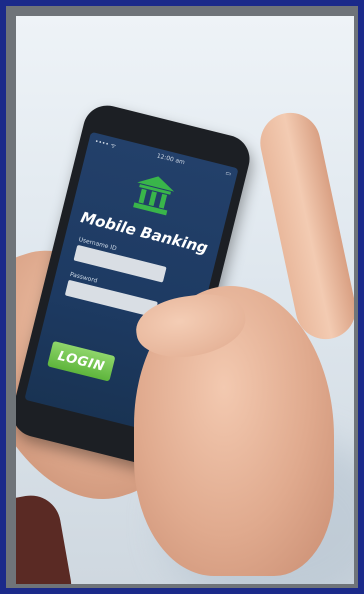 This screenshot has width=364, height=594. What do you see at coordinates (111, 298) in the screenshot?
I see `password-field` at bounding box center [111, 298].